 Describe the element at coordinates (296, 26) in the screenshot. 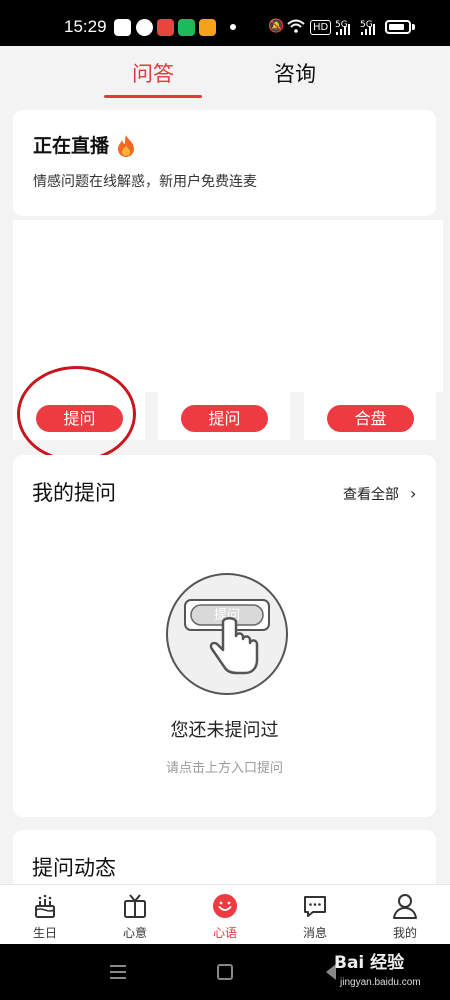

I see `wifi-icon` at that location.